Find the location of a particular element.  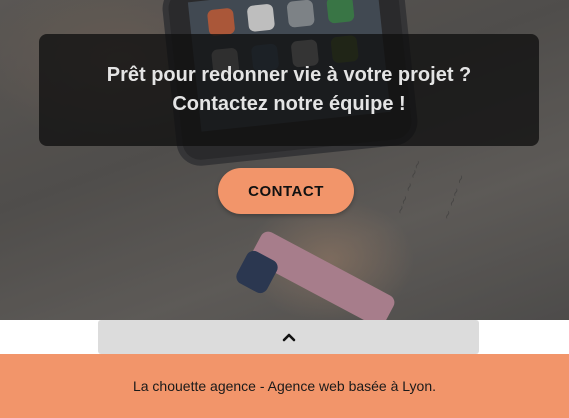

scroll-to-top-button is located at coordinates (288, 337).